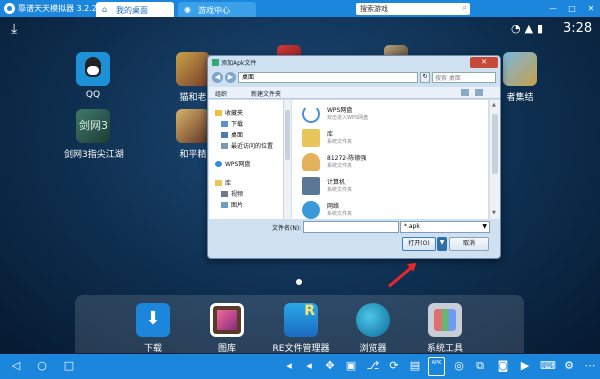 The width and height of the screenshot is (600, 379). Describe the element at coordinates (224, 194) in the screenshot. I see `video-icon` at that location.